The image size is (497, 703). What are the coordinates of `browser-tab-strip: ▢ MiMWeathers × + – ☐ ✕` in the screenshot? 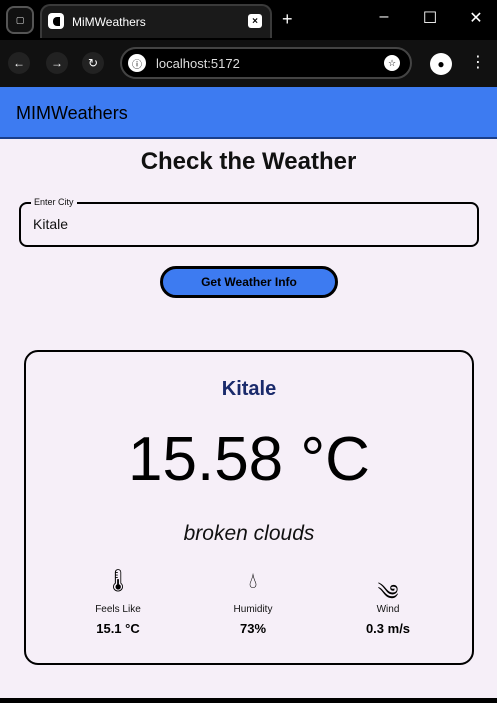 It's located at (248, 20).